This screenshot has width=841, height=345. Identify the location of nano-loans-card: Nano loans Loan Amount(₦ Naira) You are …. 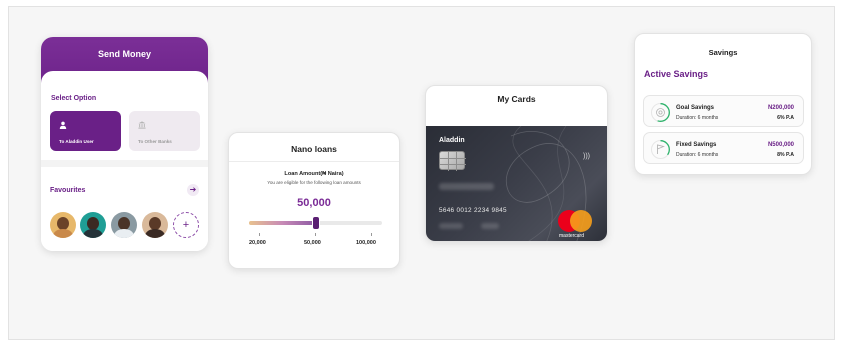
(314, 200).